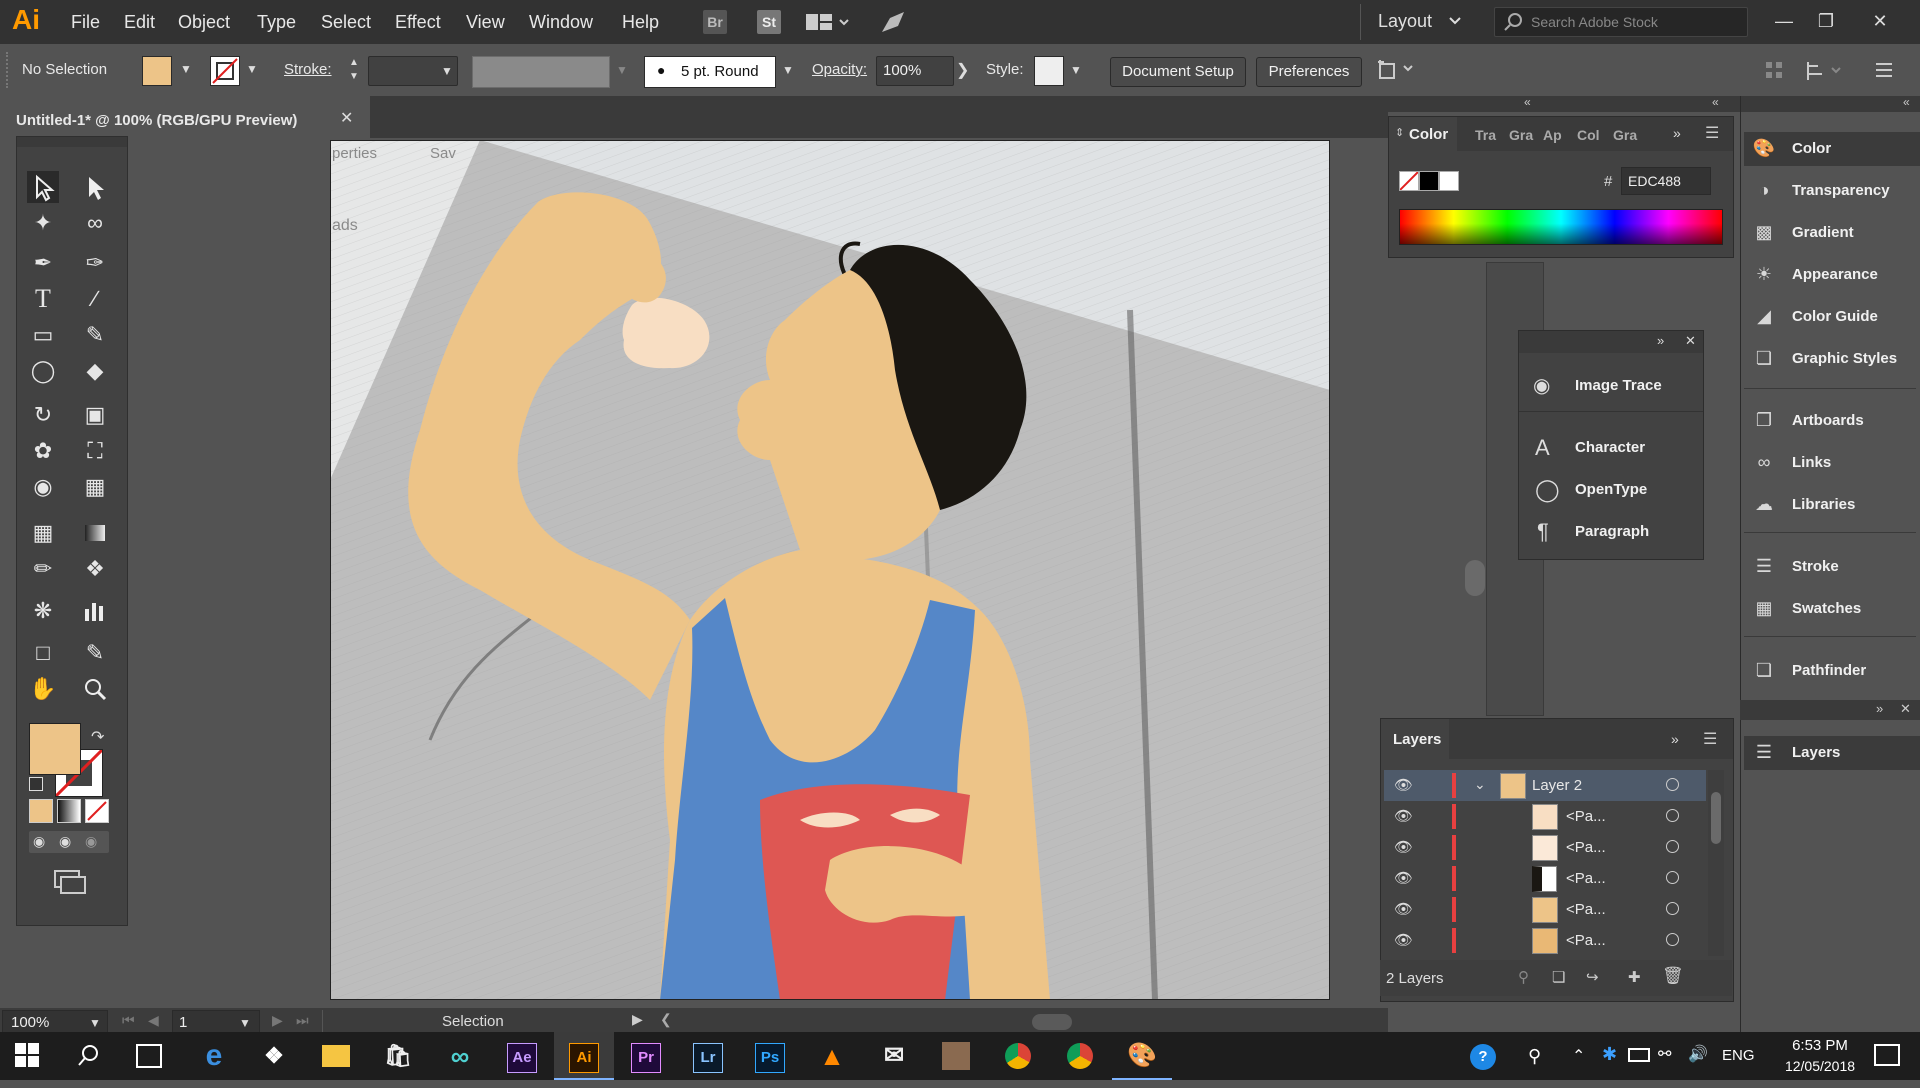 This screenshot has width=1920, height=1088. Describe the element at coordinates (55, 1022) in the screenshot. I see `zoom-field: 100% ▼` at that location.